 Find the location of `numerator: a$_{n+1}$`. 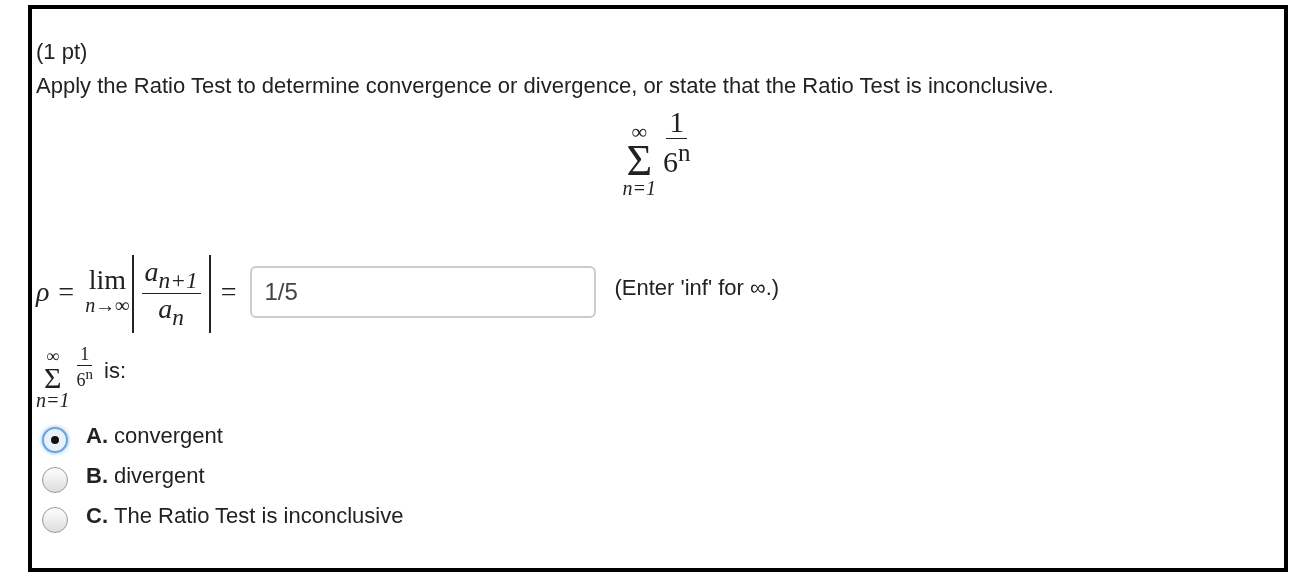

numerator: a$_{n+1}$ is located at coordinates (171, 276).